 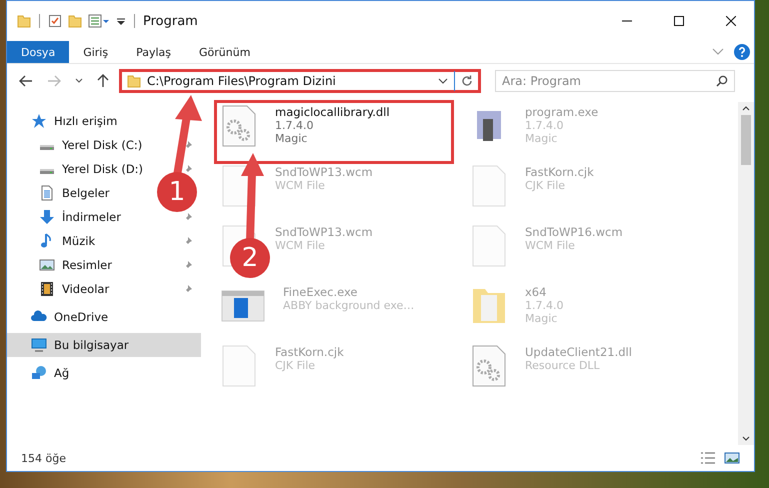 I want to click on sidebar-item: OneDrive, so click(x=65, y=317).